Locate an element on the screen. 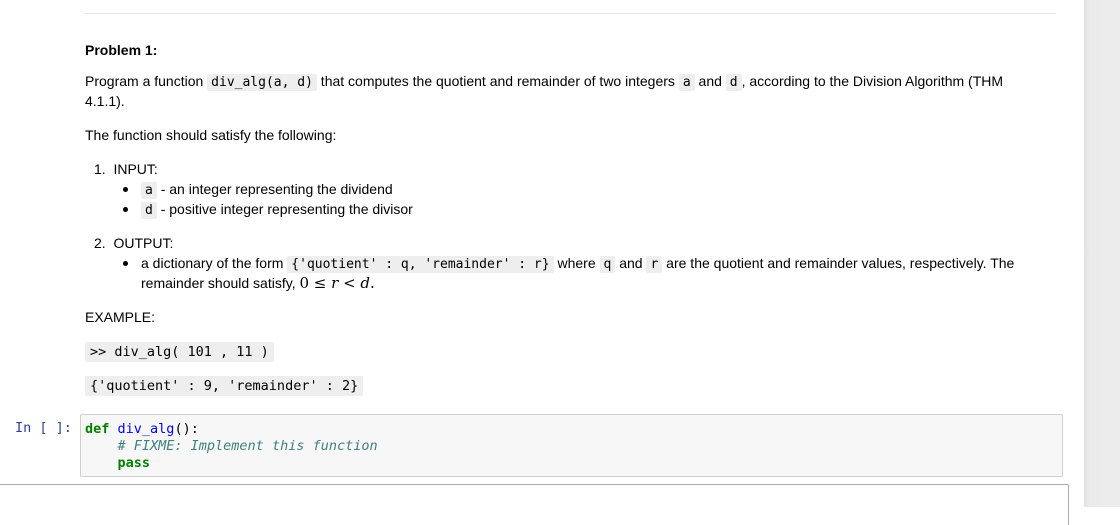 The width and height of the screenshot is (1120, 525). example-call: >> div_alg( 101 , 11 ) is located at coordinates (179, 351).